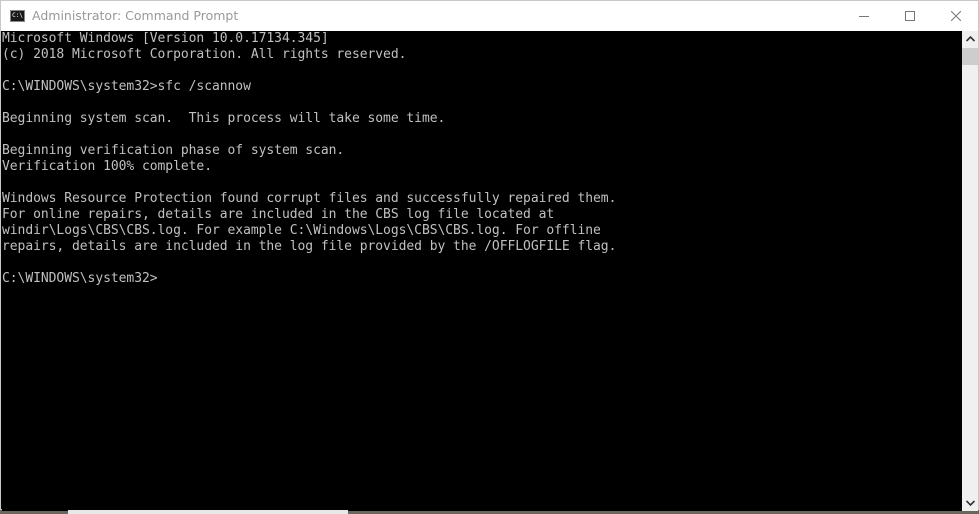 The image size is (979, 514). I want to click on vertical-scrollbar, so click(970, 271).